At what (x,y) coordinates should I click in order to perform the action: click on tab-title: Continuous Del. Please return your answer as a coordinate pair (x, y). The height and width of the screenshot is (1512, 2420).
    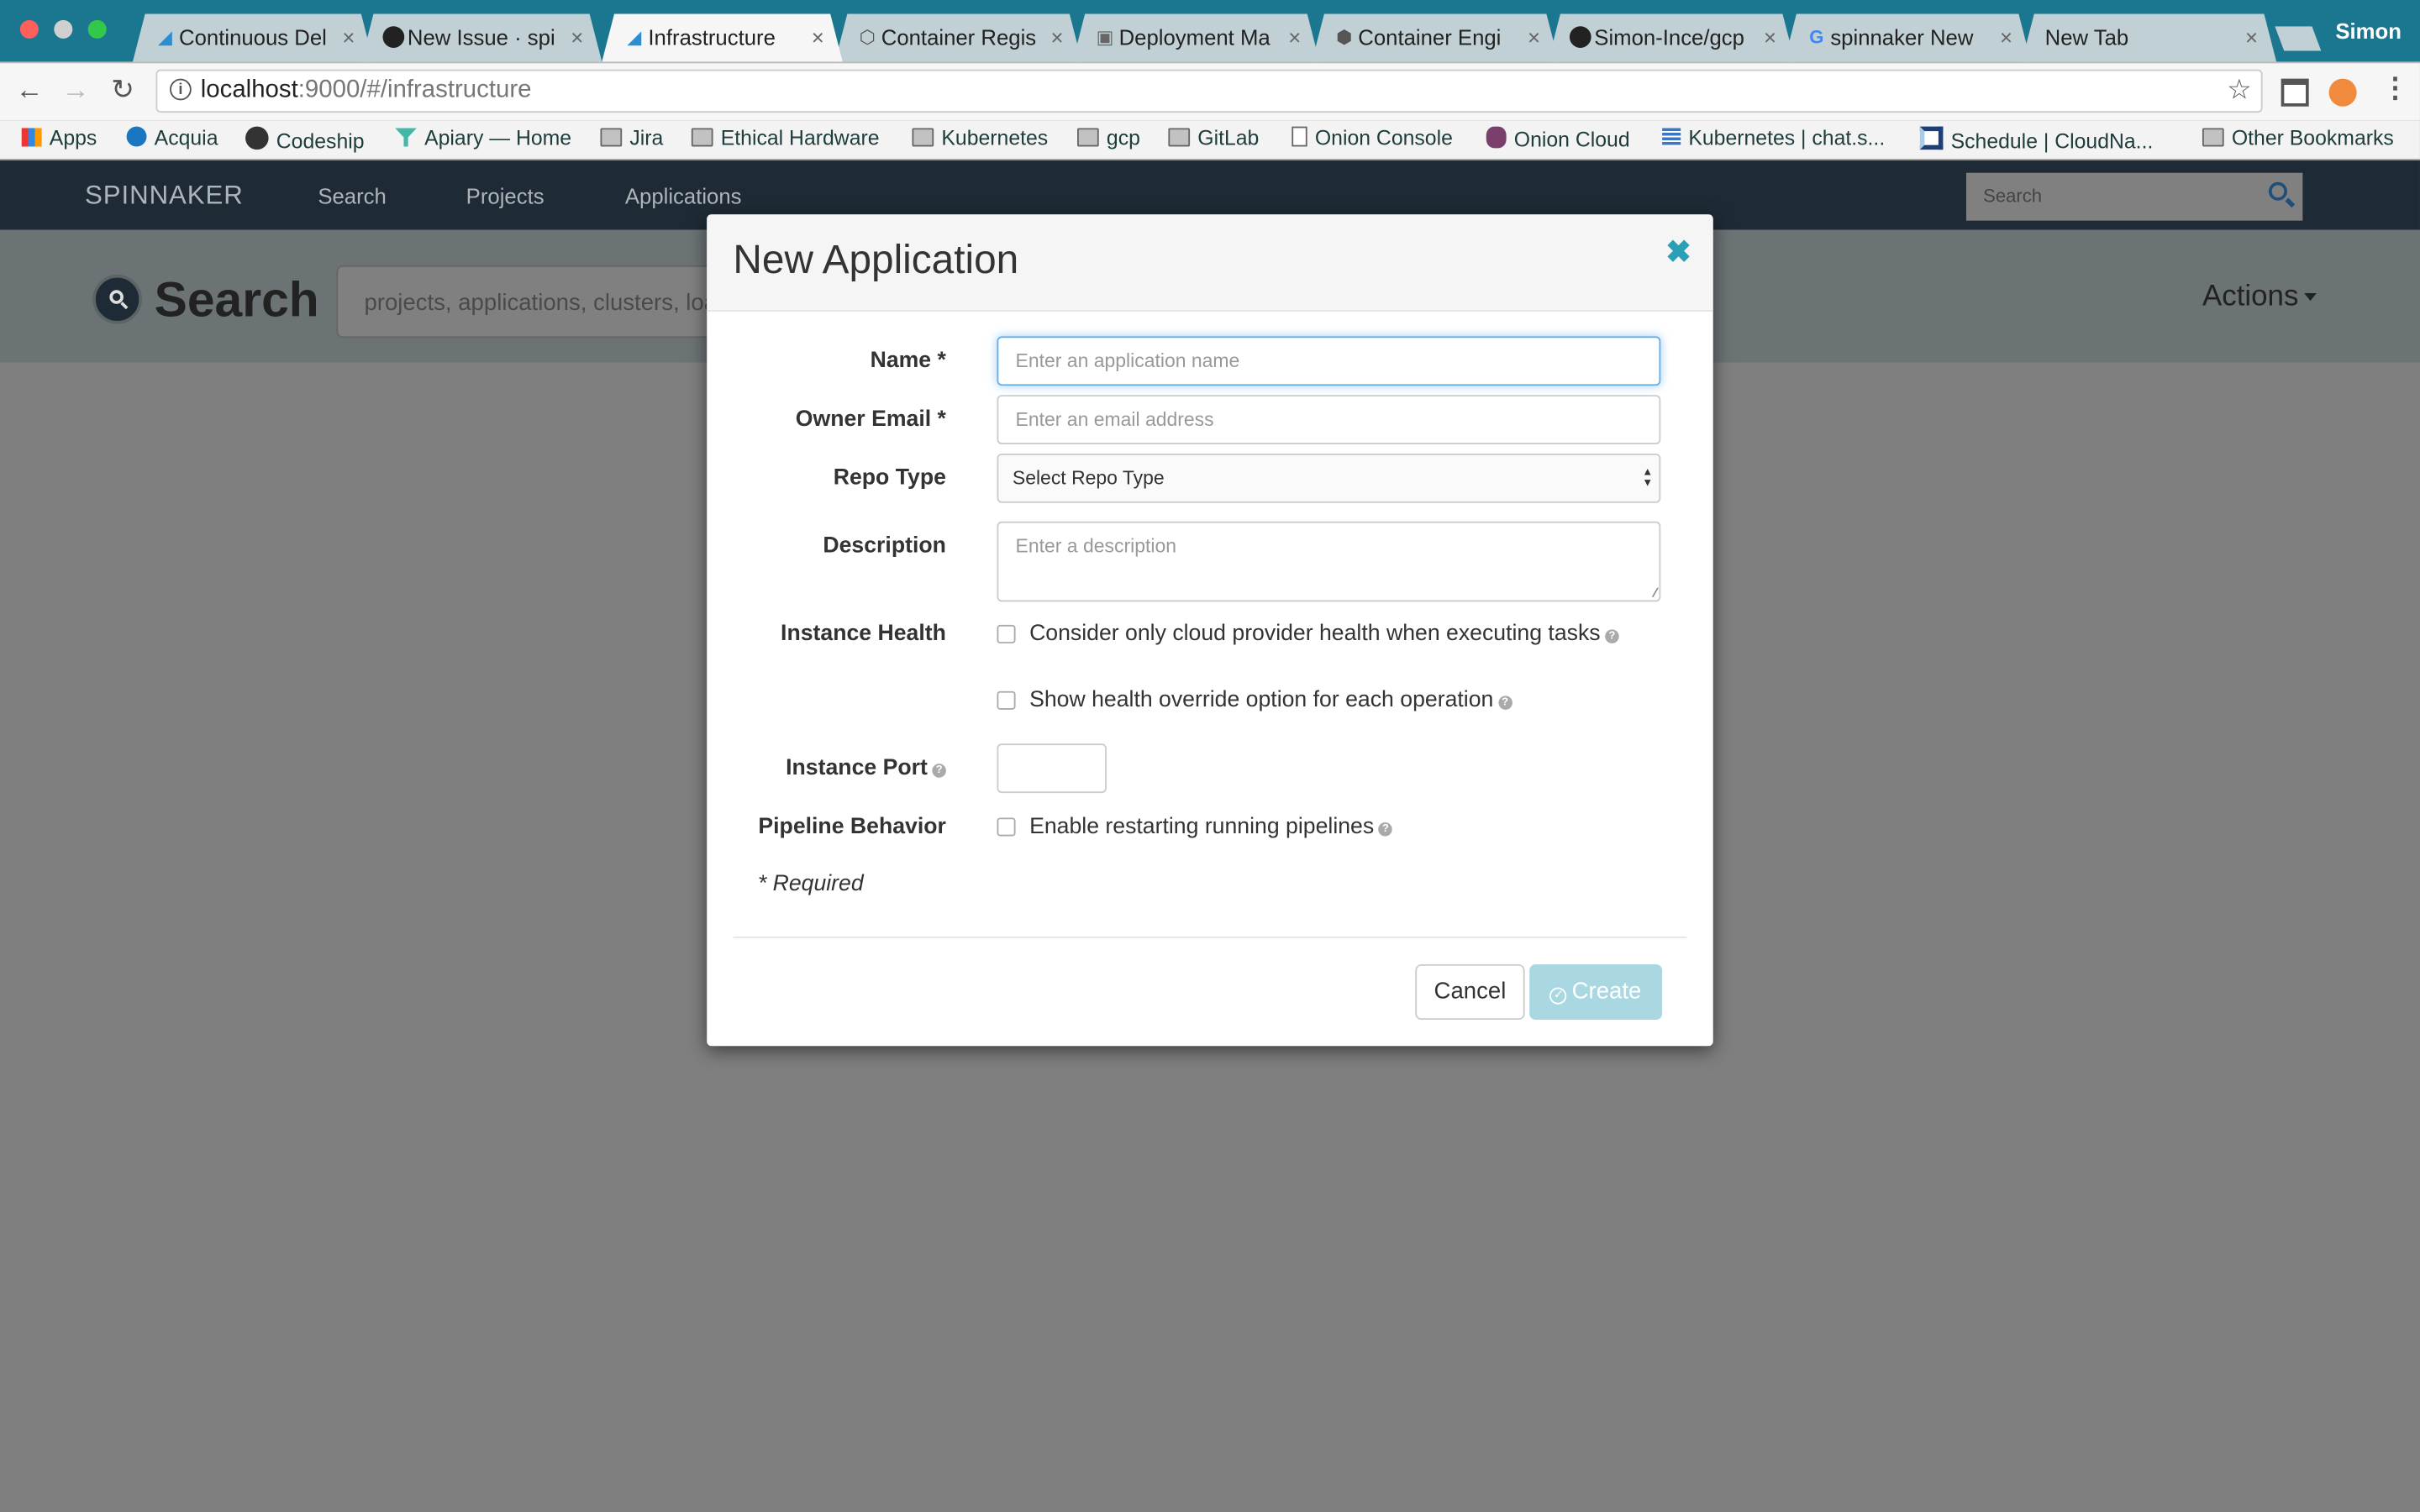
    Looking at the image, I should click on (253, 37).